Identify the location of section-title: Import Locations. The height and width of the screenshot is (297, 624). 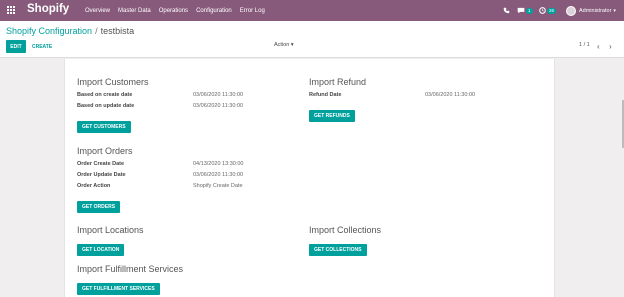
(110, 230).